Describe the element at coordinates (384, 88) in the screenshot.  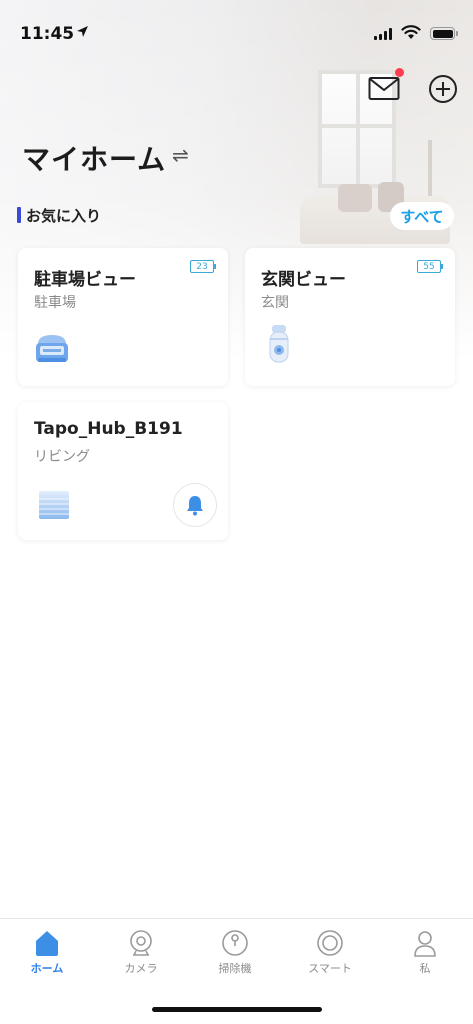
I see `mail-icon` at that location.